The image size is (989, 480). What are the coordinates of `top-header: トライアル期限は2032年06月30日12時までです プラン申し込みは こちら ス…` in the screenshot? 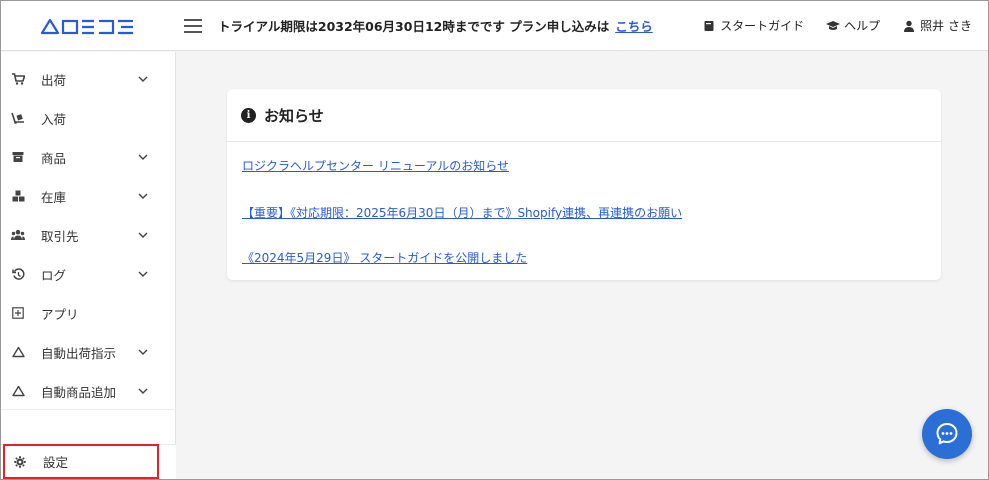 It's located at (494, 26).